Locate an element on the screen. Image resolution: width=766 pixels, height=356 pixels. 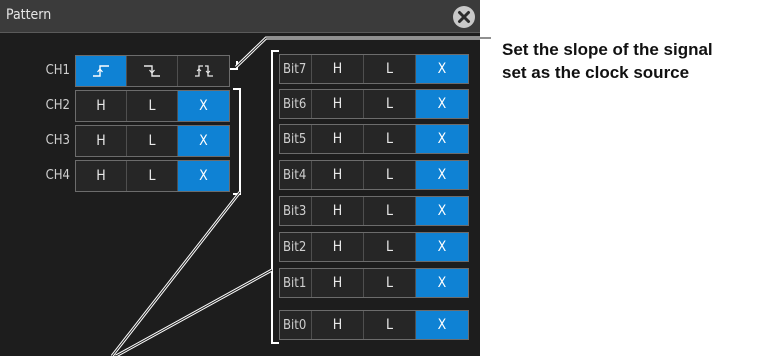
bit4-high-button: H is located at coordinates (338, 175).